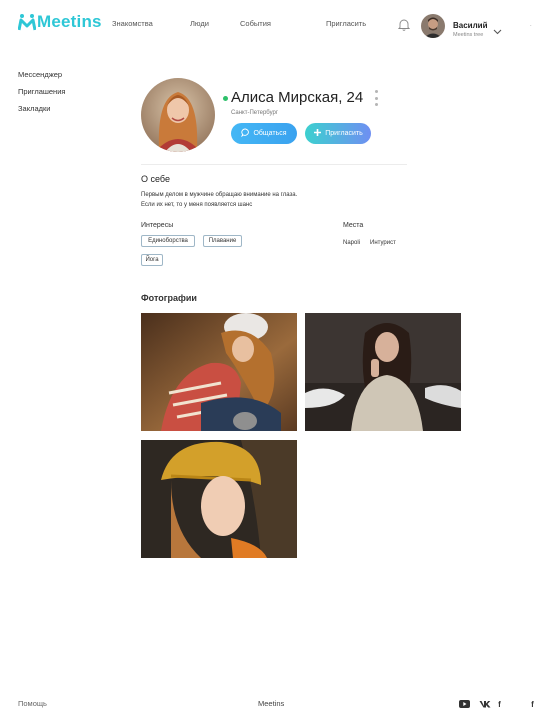  What do you see at coordinates (27, 22) in the screenshot?
I see `logo-people-icon` at bounding box center [27, 22].